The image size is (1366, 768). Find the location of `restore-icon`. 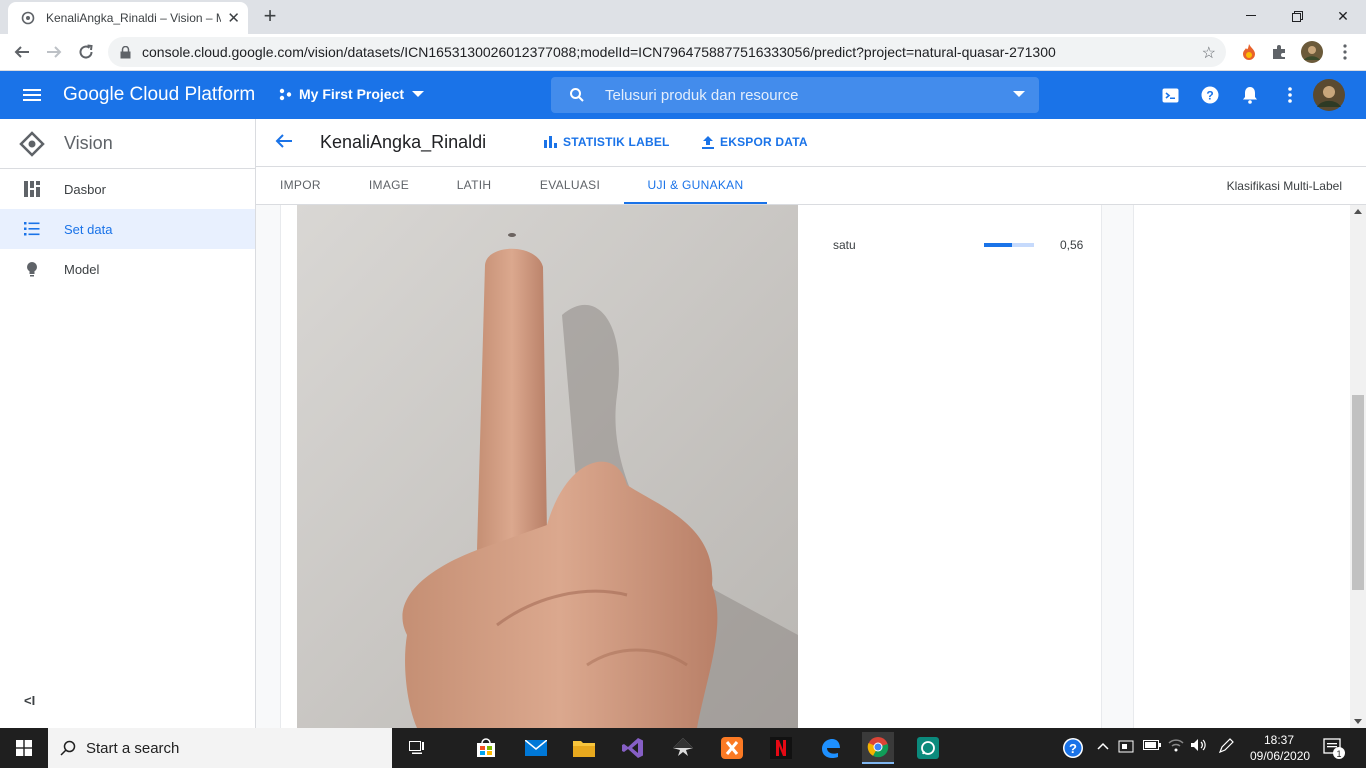

restore-icon is located at coordinates (1297, 16).